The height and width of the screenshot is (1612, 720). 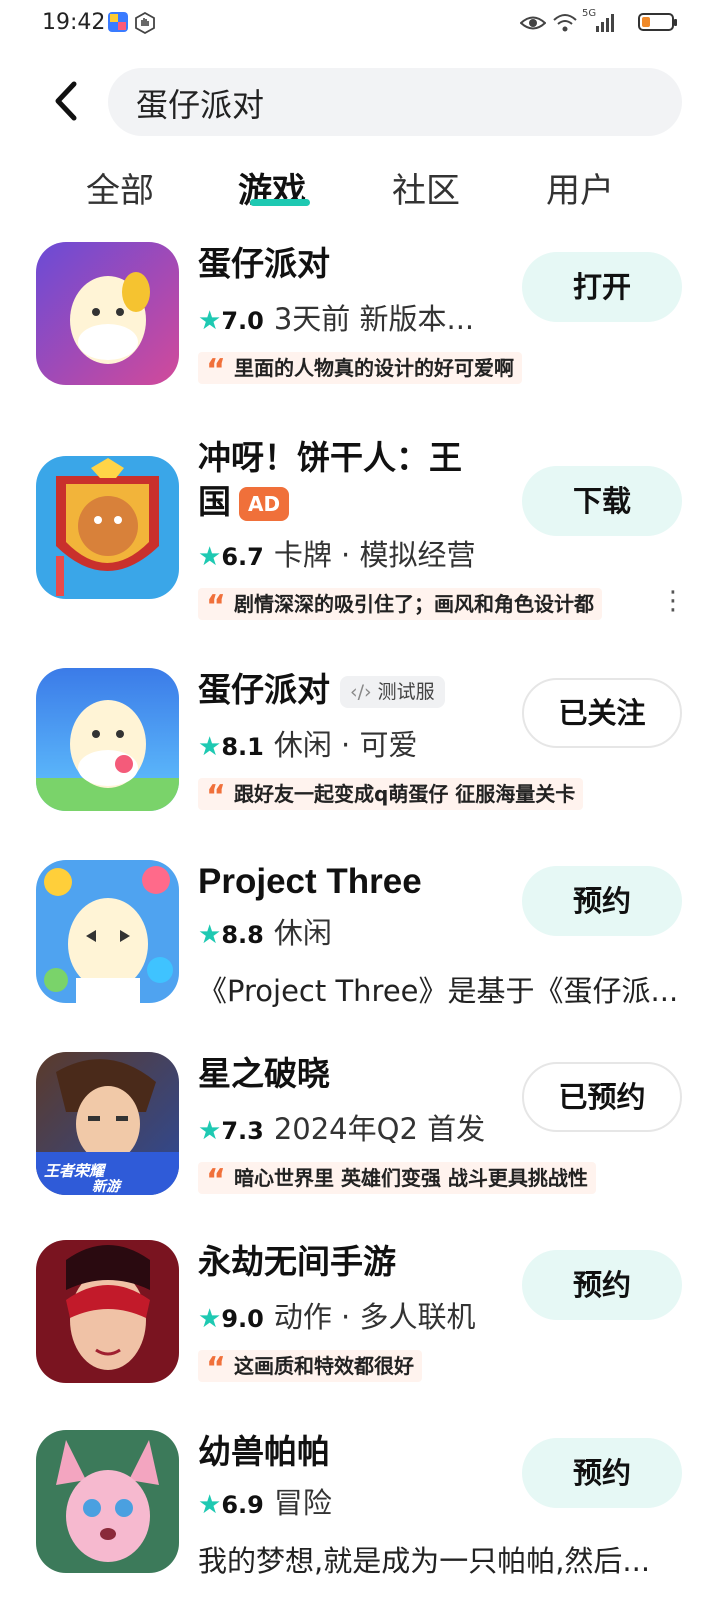 What do you see at coordinates (264, 503) in the screenshot?
I see `ad-badge: AD` at bounding box center [264, 503].